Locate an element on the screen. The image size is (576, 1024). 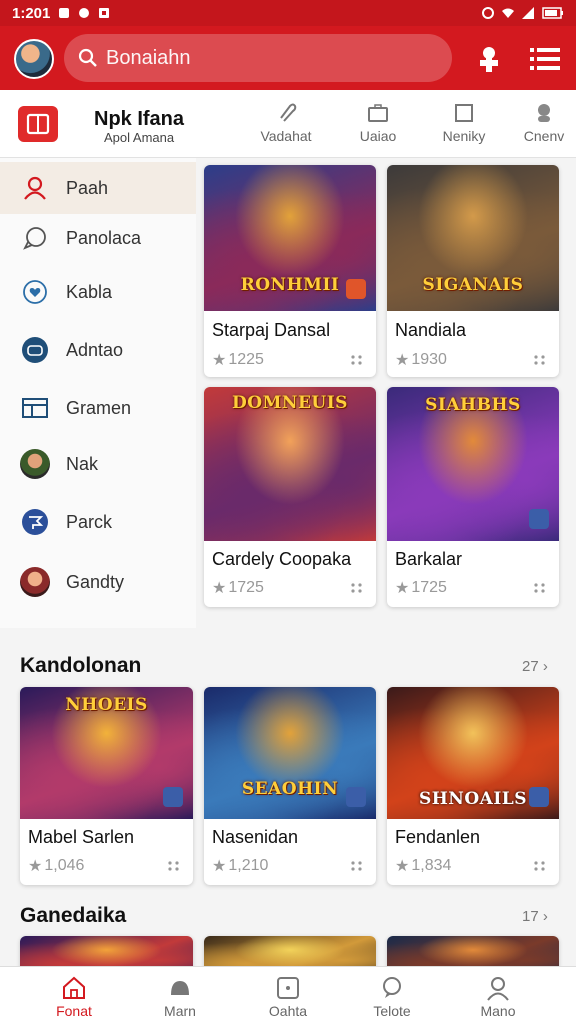
art-title: SIAHBHS is located at coordinates (473, 405).